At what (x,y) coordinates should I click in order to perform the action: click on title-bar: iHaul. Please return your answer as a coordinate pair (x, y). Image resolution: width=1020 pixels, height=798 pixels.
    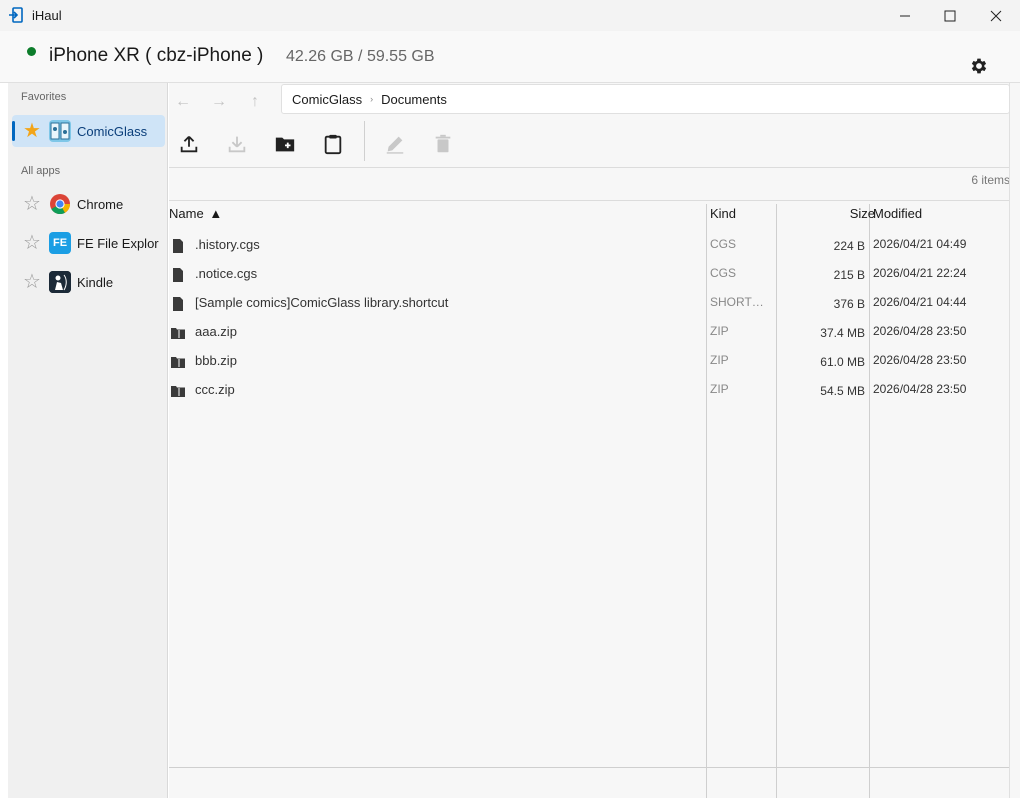
    Looking at the image, I should click on (510, 15).